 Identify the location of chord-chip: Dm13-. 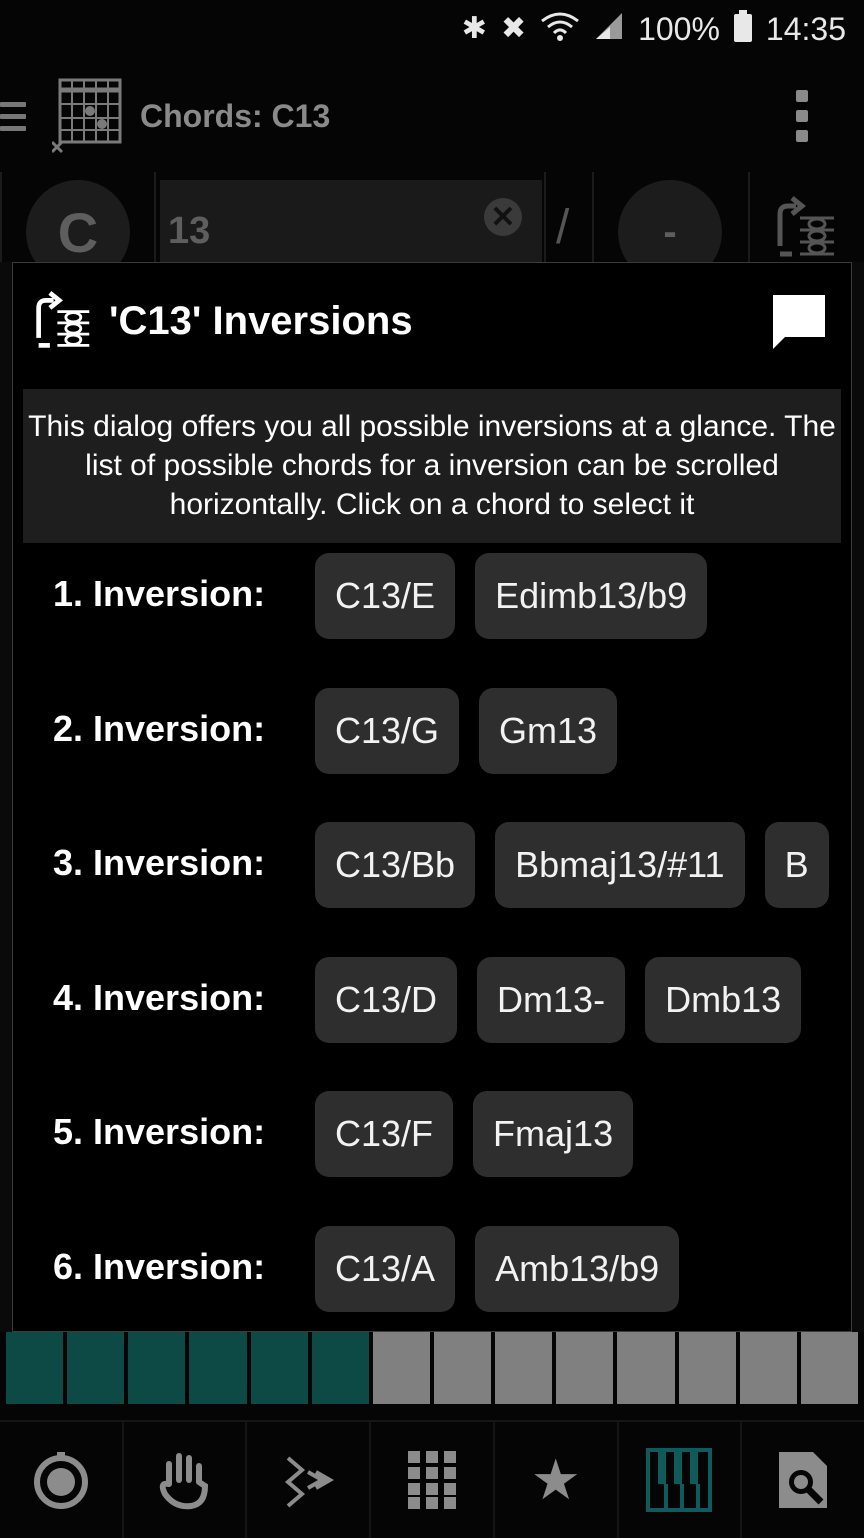
(551, 1000).